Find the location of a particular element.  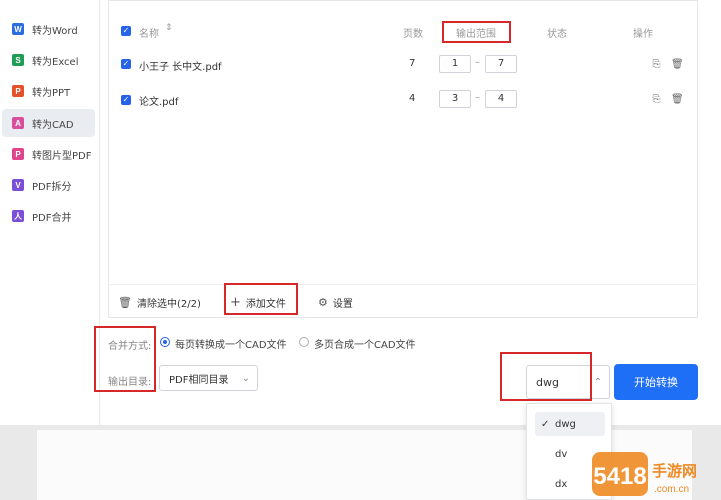

range-to-input: 4 is located at coordinates (501, 99).